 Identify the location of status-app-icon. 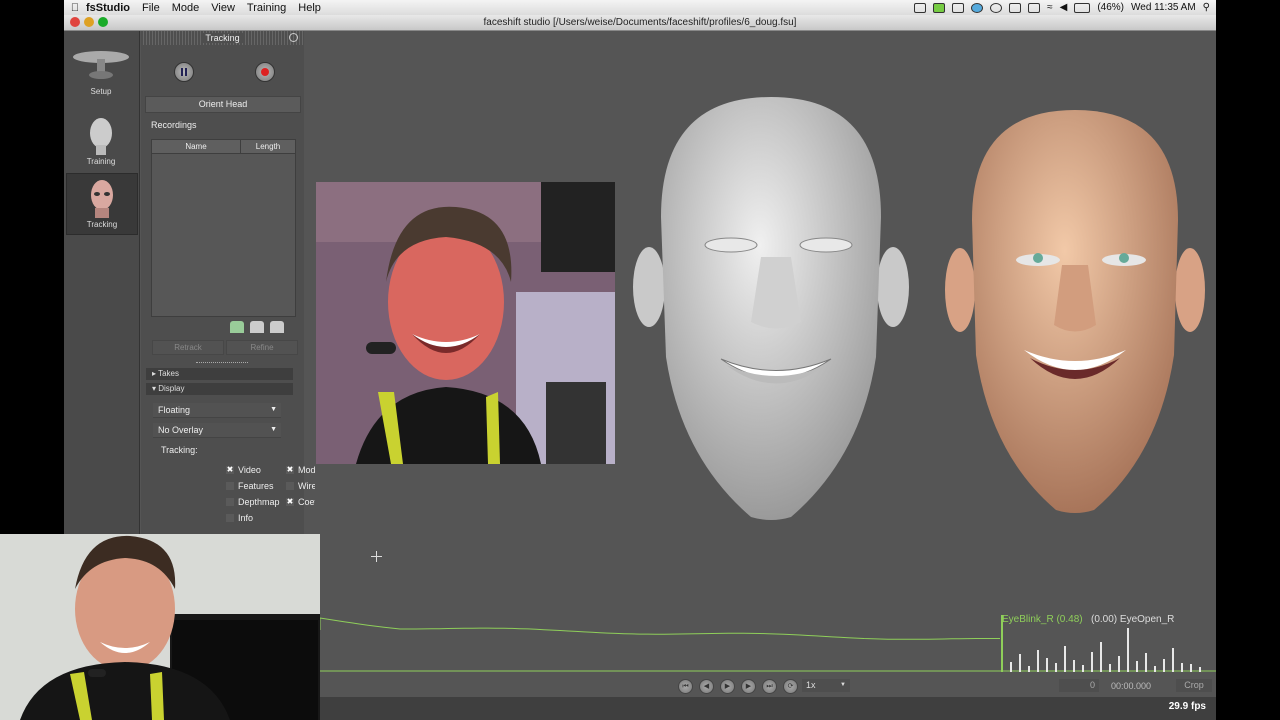
(920, 7).